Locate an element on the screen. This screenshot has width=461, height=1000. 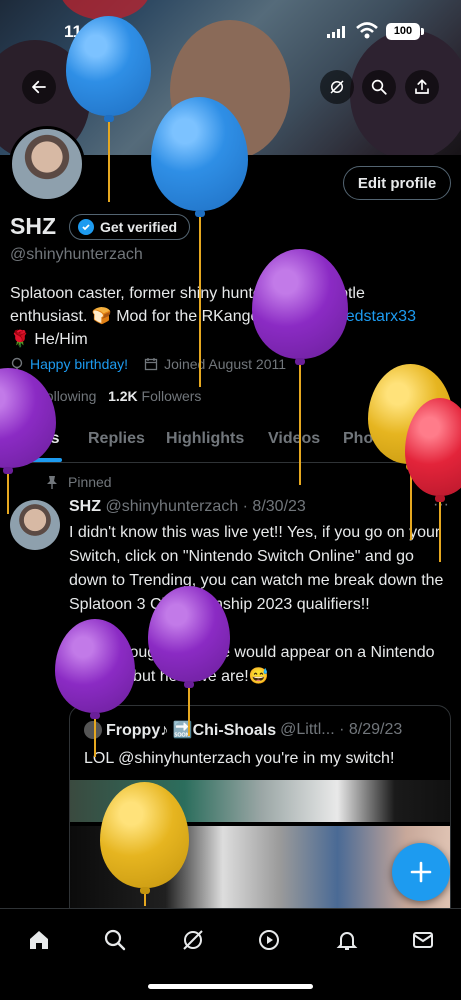
status-bar: 11:26 100 is located at coordinates (230, 31).